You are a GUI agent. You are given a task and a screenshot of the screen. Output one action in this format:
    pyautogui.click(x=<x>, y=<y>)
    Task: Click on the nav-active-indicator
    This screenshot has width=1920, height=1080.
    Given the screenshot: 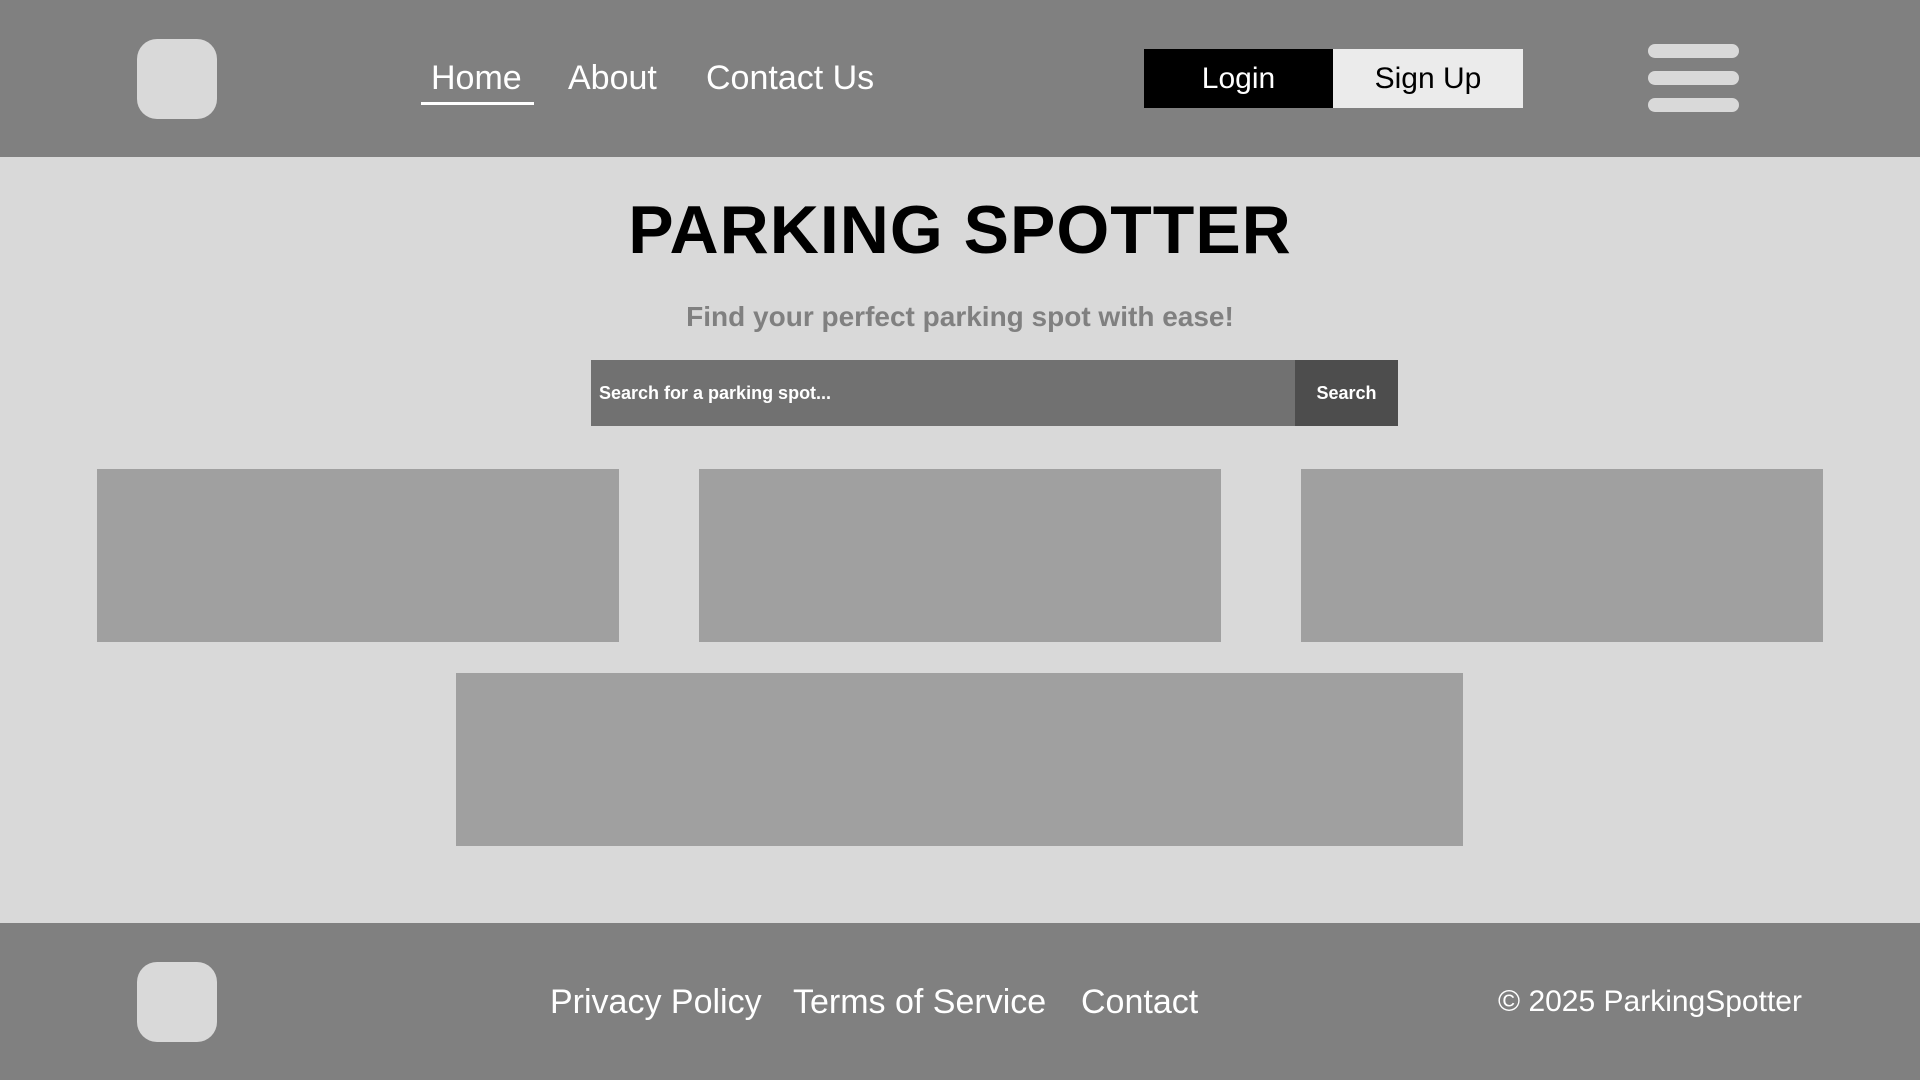 What is the action you would take?
    pyautogui.click(x=477, y=103)
    